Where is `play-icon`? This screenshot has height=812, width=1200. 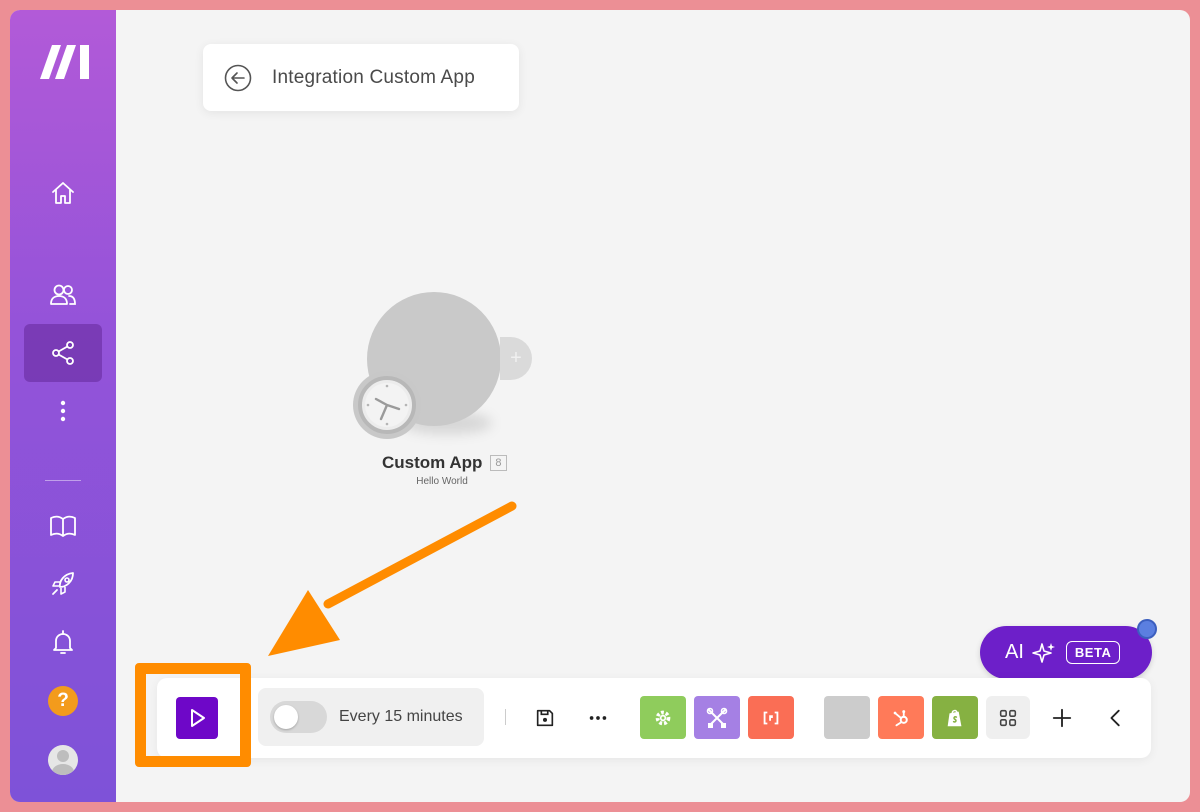
play-icon is located at coordinates (198, 718).